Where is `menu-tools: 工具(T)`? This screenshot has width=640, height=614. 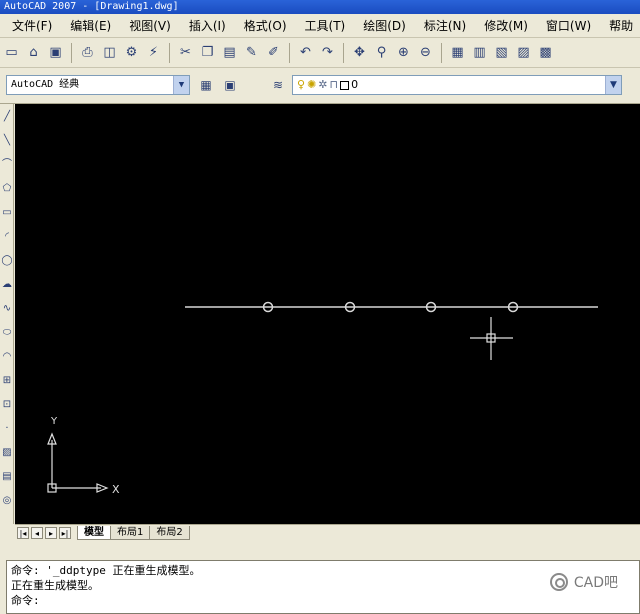 menu-tools: 工具(T) is located at coordinates (325, 25).